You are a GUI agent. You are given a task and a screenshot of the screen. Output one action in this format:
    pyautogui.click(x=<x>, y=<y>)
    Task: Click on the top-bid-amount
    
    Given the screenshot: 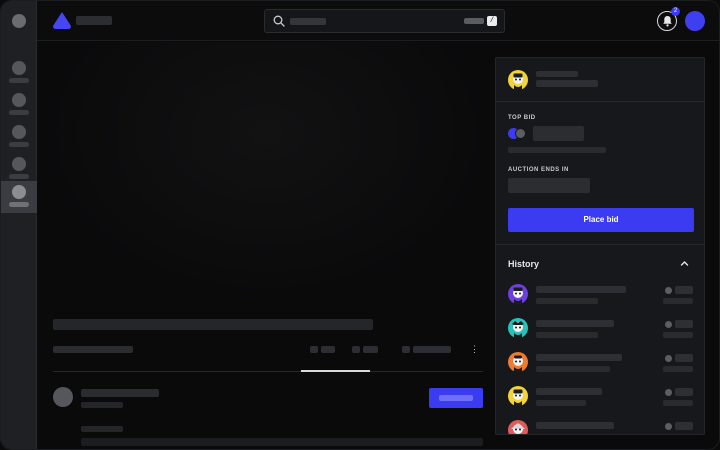 What is the action you would take?
    pyautogui.click(x=558, y=133)
    